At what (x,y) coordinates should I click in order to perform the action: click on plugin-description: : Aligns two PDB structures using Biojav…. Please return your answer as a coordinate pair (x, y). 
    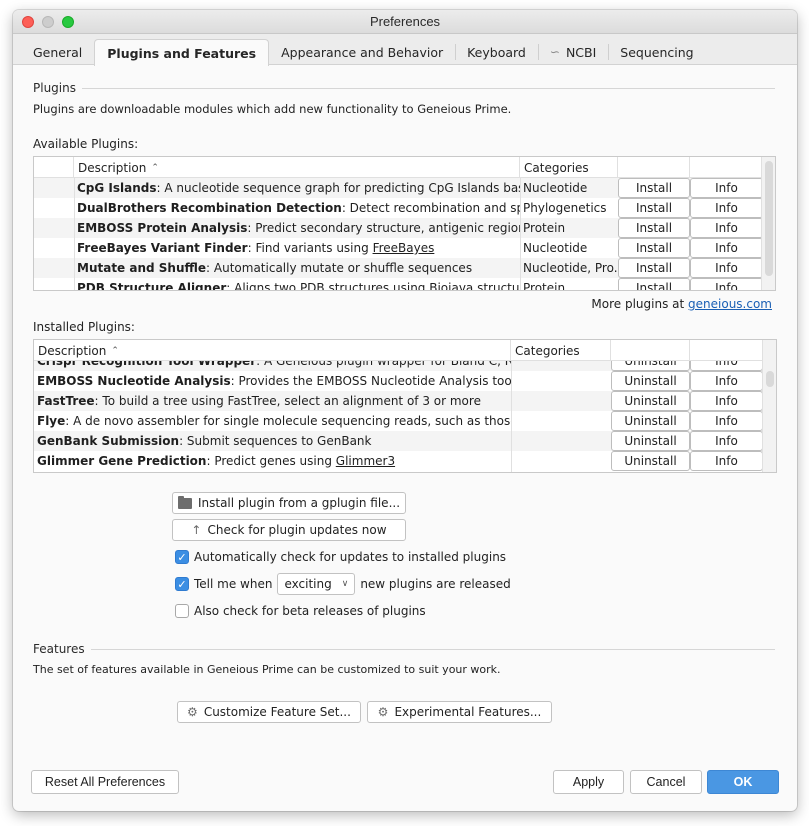
    Looking at the image, I should click on (373, 286).